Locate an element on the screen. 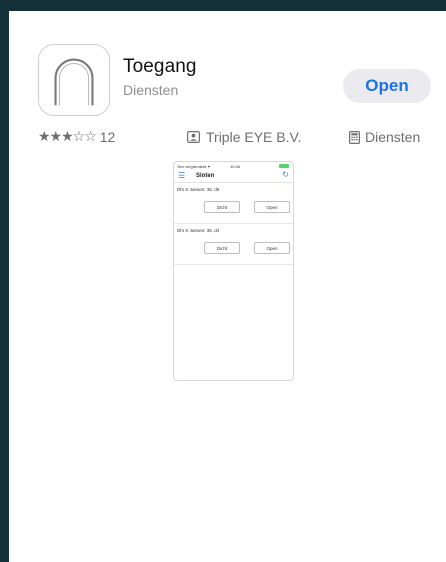  preview-lock-address: Dhr K Jansen: 35, d5 is located at coordinates (198, 189).